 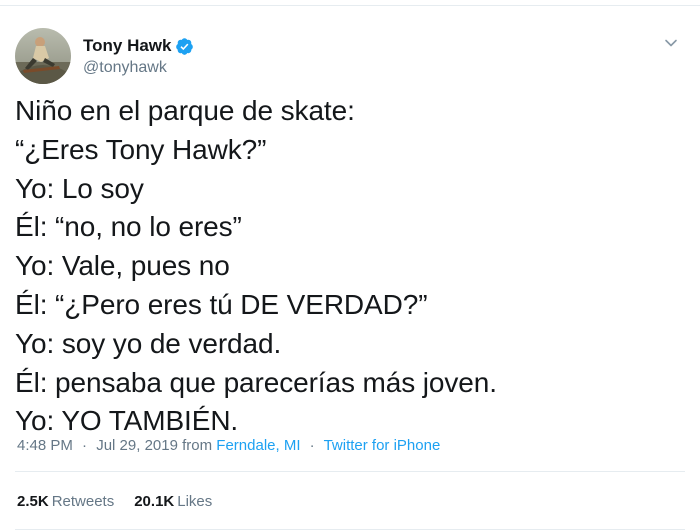 I want to click on tweet-line: Yo: Vale, pues no, so click(x=122, y=266).